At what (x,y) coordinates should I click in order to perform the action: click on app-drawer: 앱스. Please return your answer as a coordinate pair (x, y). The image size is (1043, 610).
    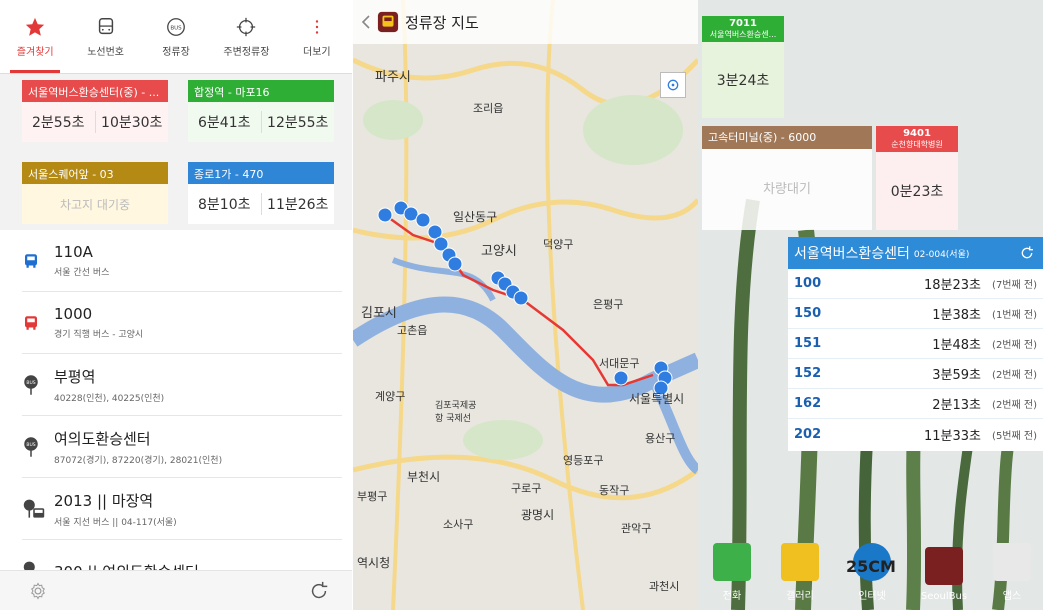
    Looking at the image, I should click on (1012, 572).